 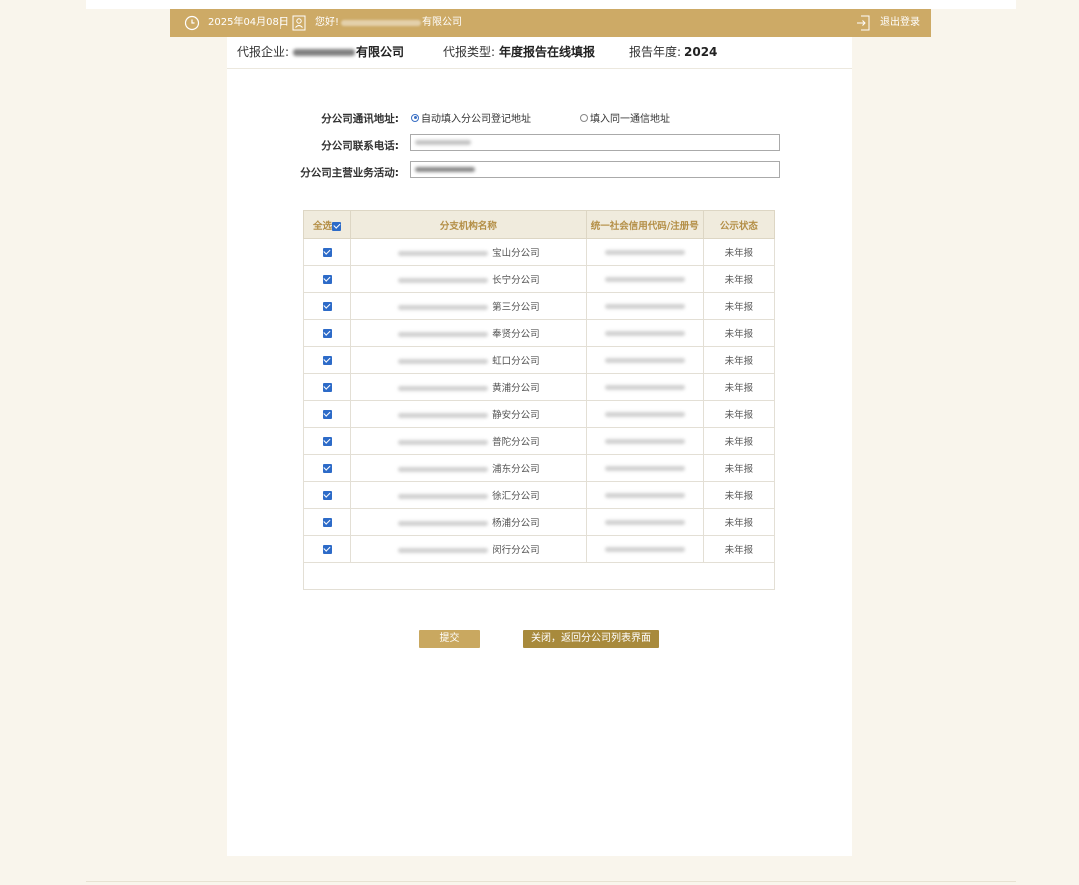 I want to click on year-label: 报告年度:, so click(x=655, y=52).